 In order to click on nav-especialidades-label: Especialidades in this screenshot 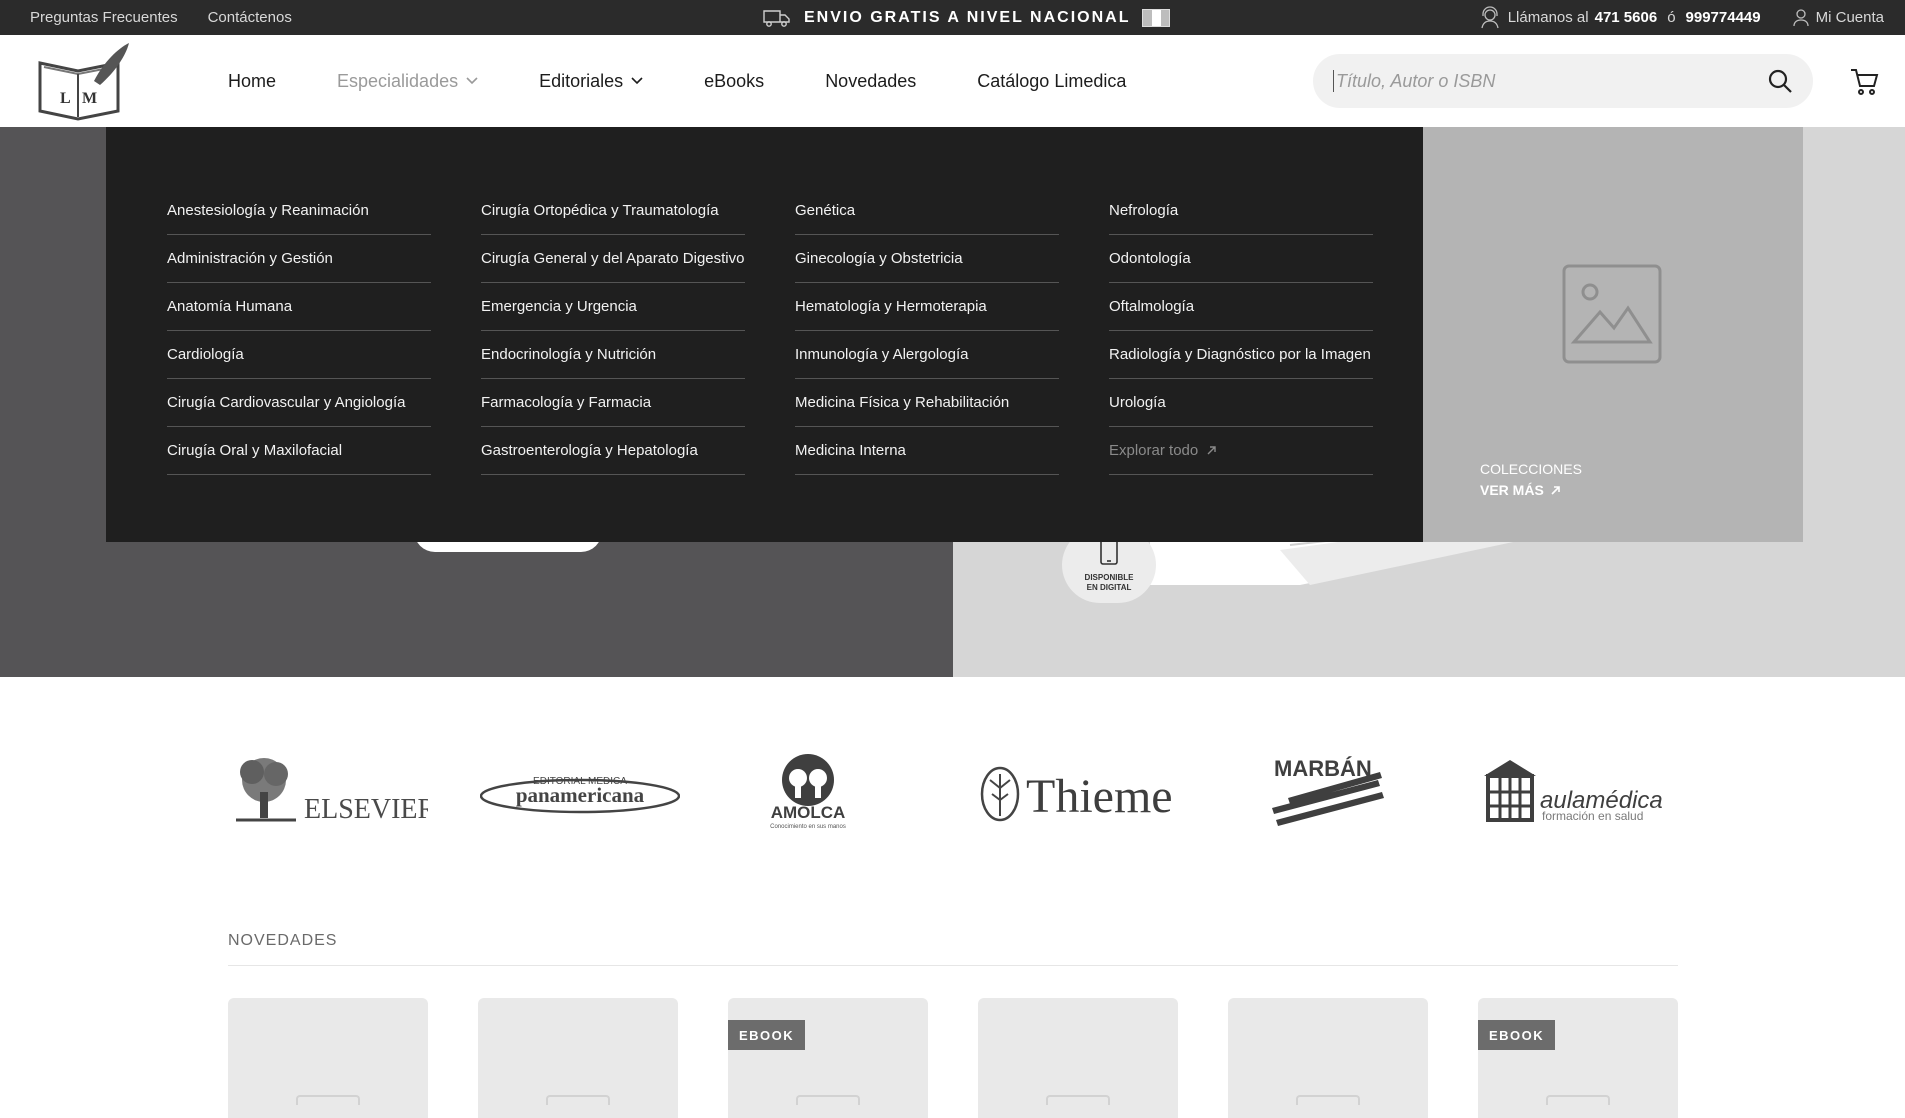, I will do `click(398, 80)`.